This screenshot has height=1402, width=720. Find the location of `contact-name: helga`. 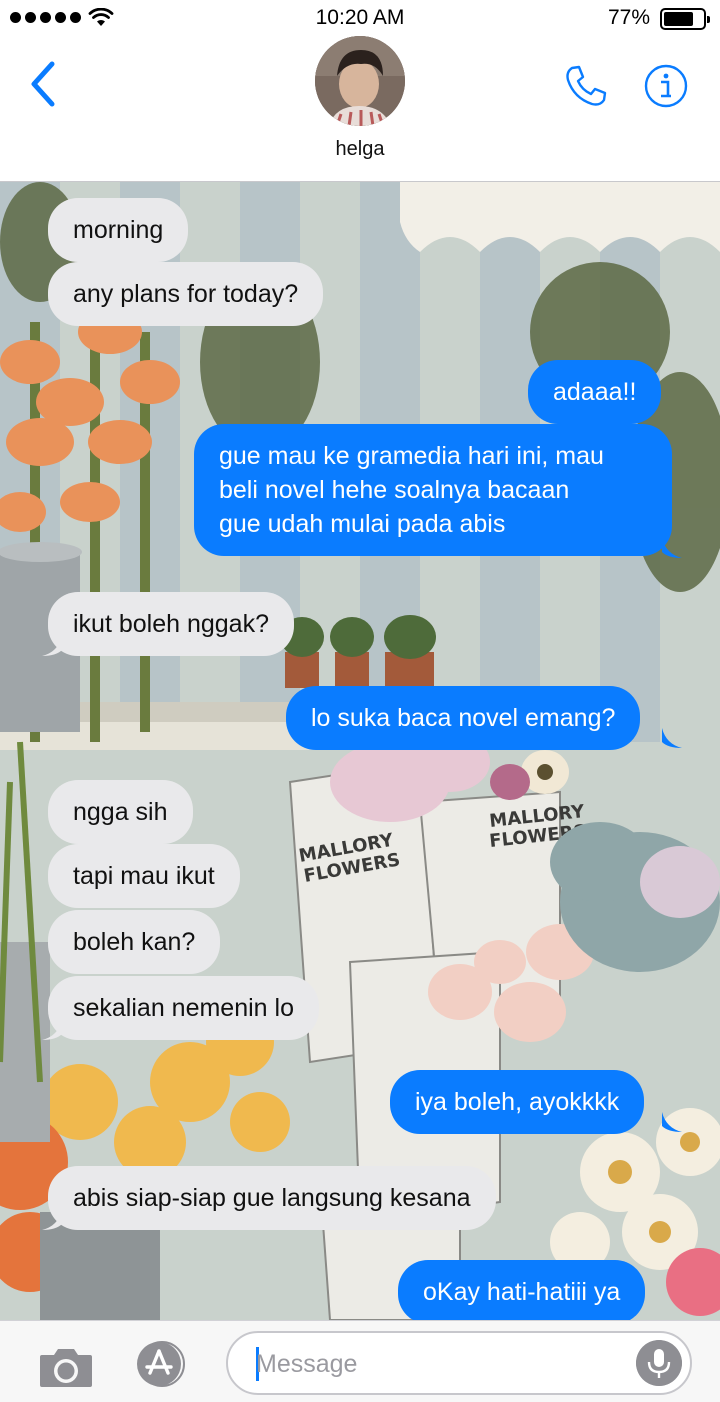

contact-name: helga is located at coordinates (360, 149).